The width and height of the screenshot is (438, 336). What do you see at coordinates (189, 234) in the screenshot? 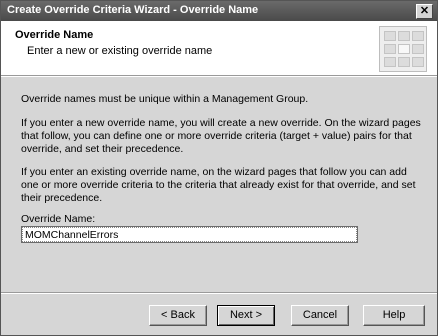
I see `override-name-input` at bounding box center [189, 234].